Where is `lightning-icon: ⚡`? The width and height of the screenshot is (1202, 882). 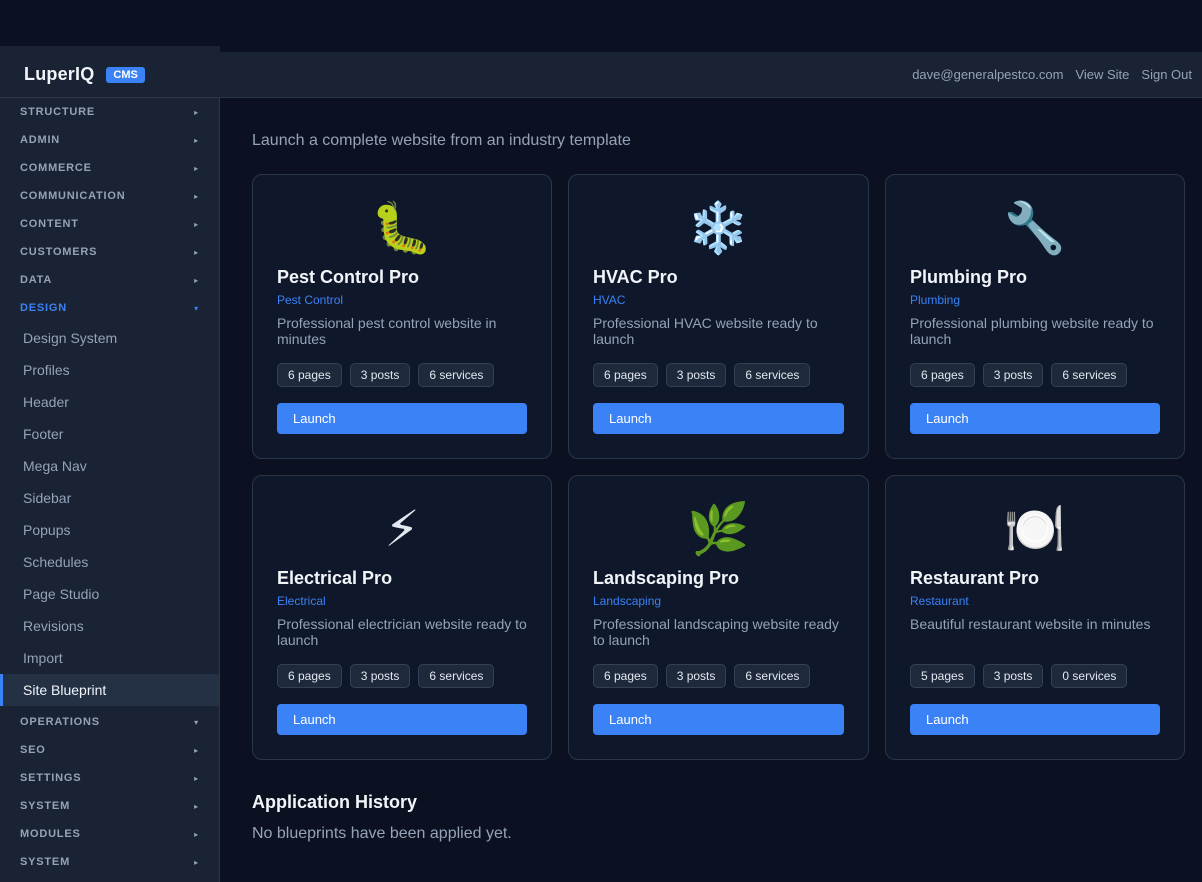
lightning-icon: ⚡ is located at coordinates (402, 529).